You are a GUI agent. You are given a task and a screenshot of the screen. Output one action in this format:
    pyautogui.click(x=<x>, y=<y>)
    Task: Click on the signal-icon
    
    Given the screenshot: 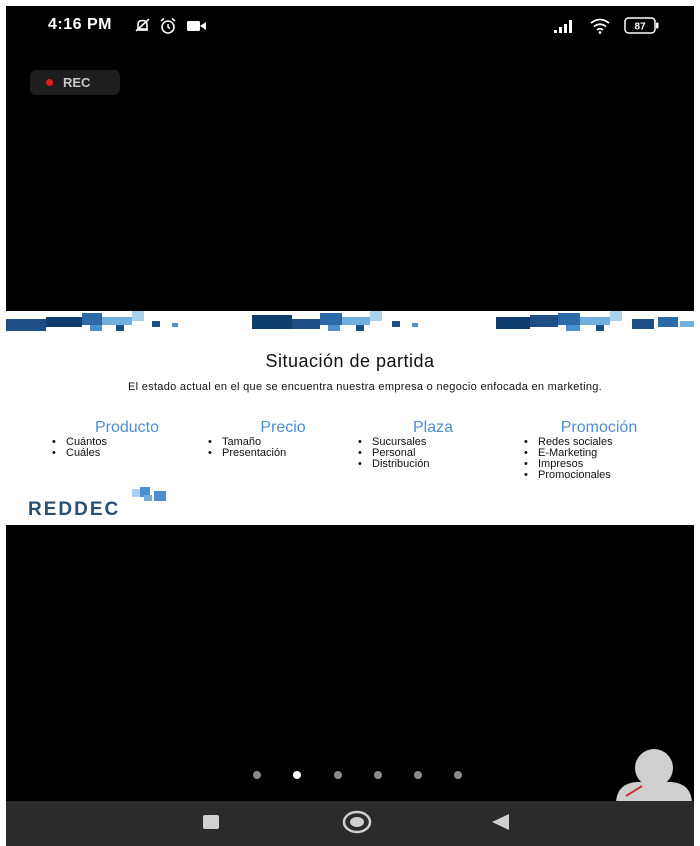 What is the action you would take?
    pyautogui.click(x=563, y=26)
    